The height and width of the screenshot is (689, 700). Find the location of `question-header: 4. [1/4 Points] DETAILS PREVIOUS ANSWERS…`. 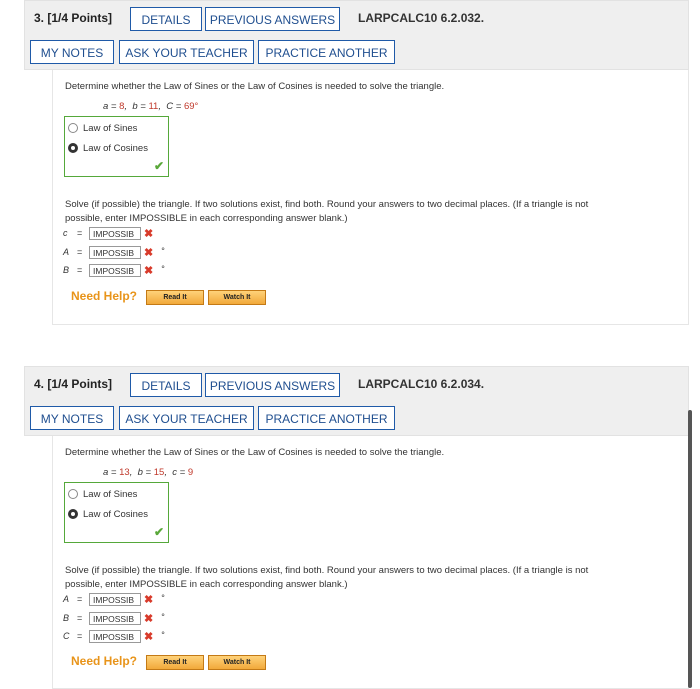

question-header: 4. [1/4 Points] DETAILS PREVIOUS ANSWERS… is located at coordinates (356, 384).